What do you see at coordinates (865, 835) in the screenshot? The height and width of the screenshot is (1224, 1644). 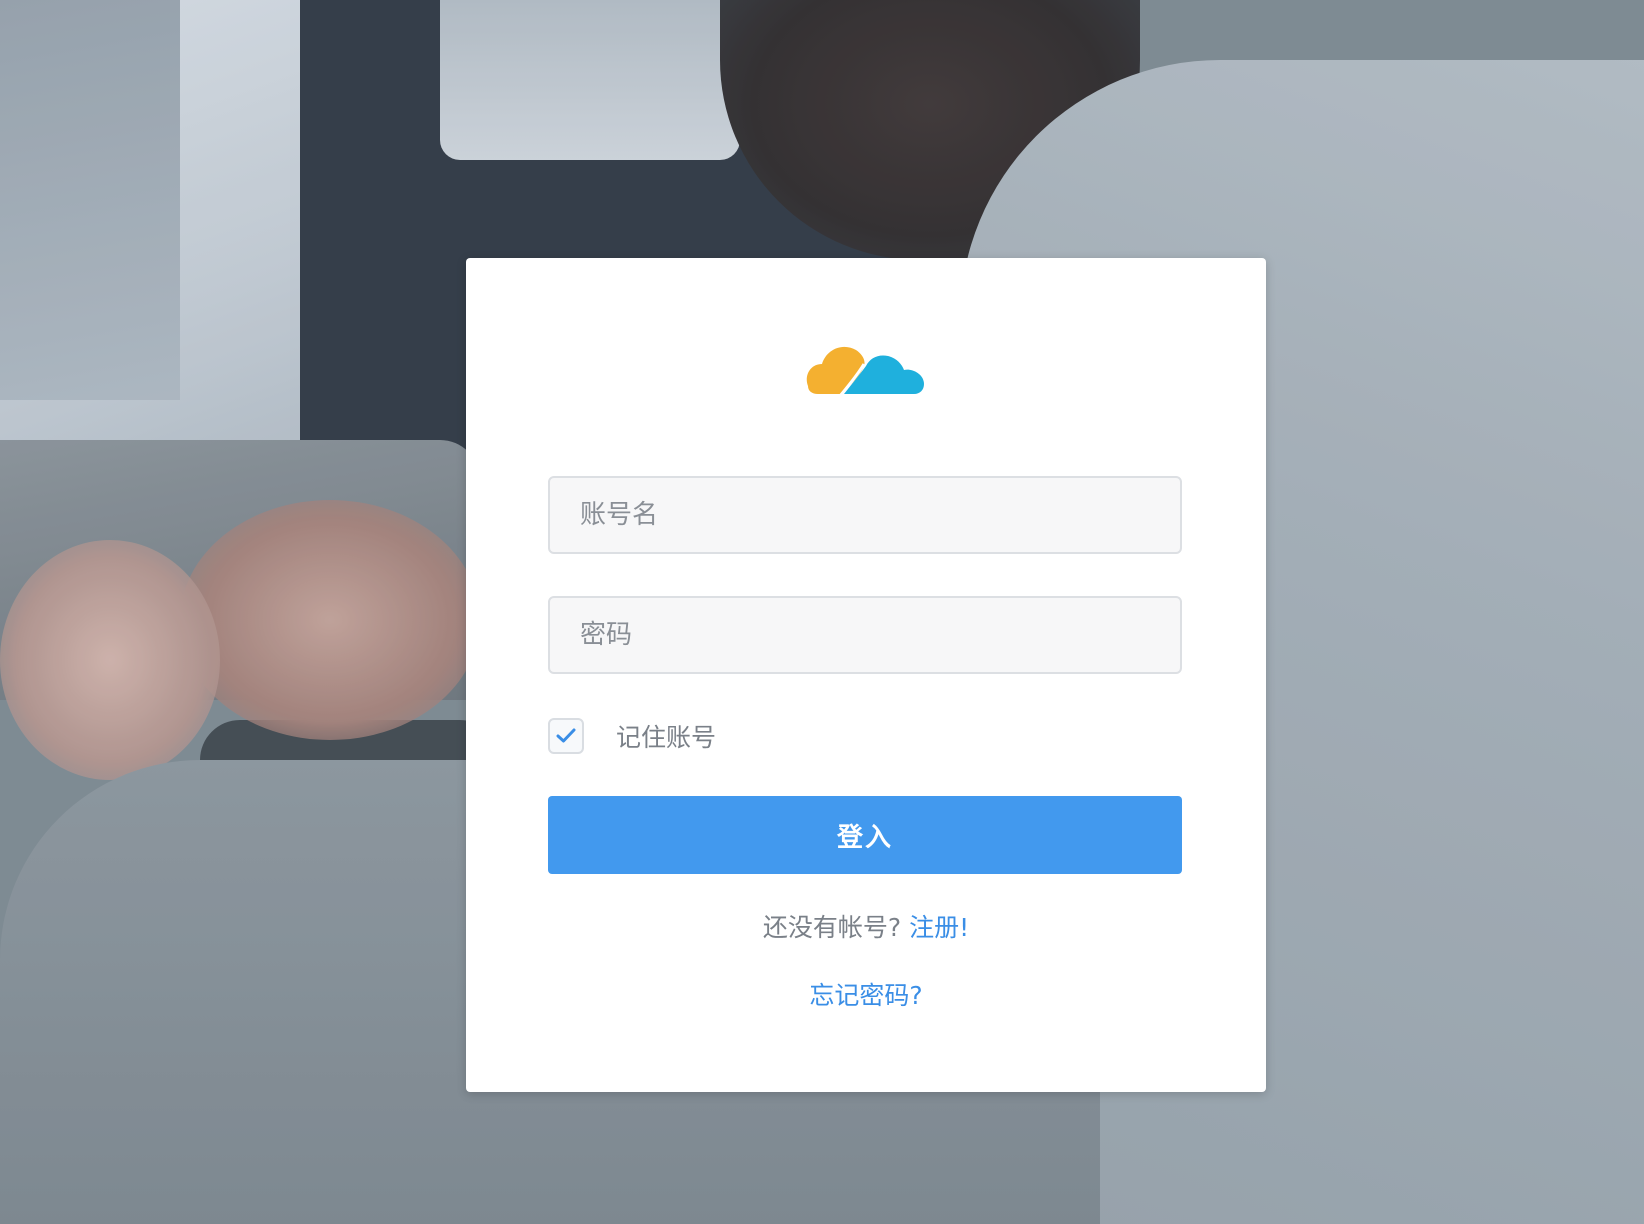 I see `login-button: 登入` at bounding box center [865, 835].